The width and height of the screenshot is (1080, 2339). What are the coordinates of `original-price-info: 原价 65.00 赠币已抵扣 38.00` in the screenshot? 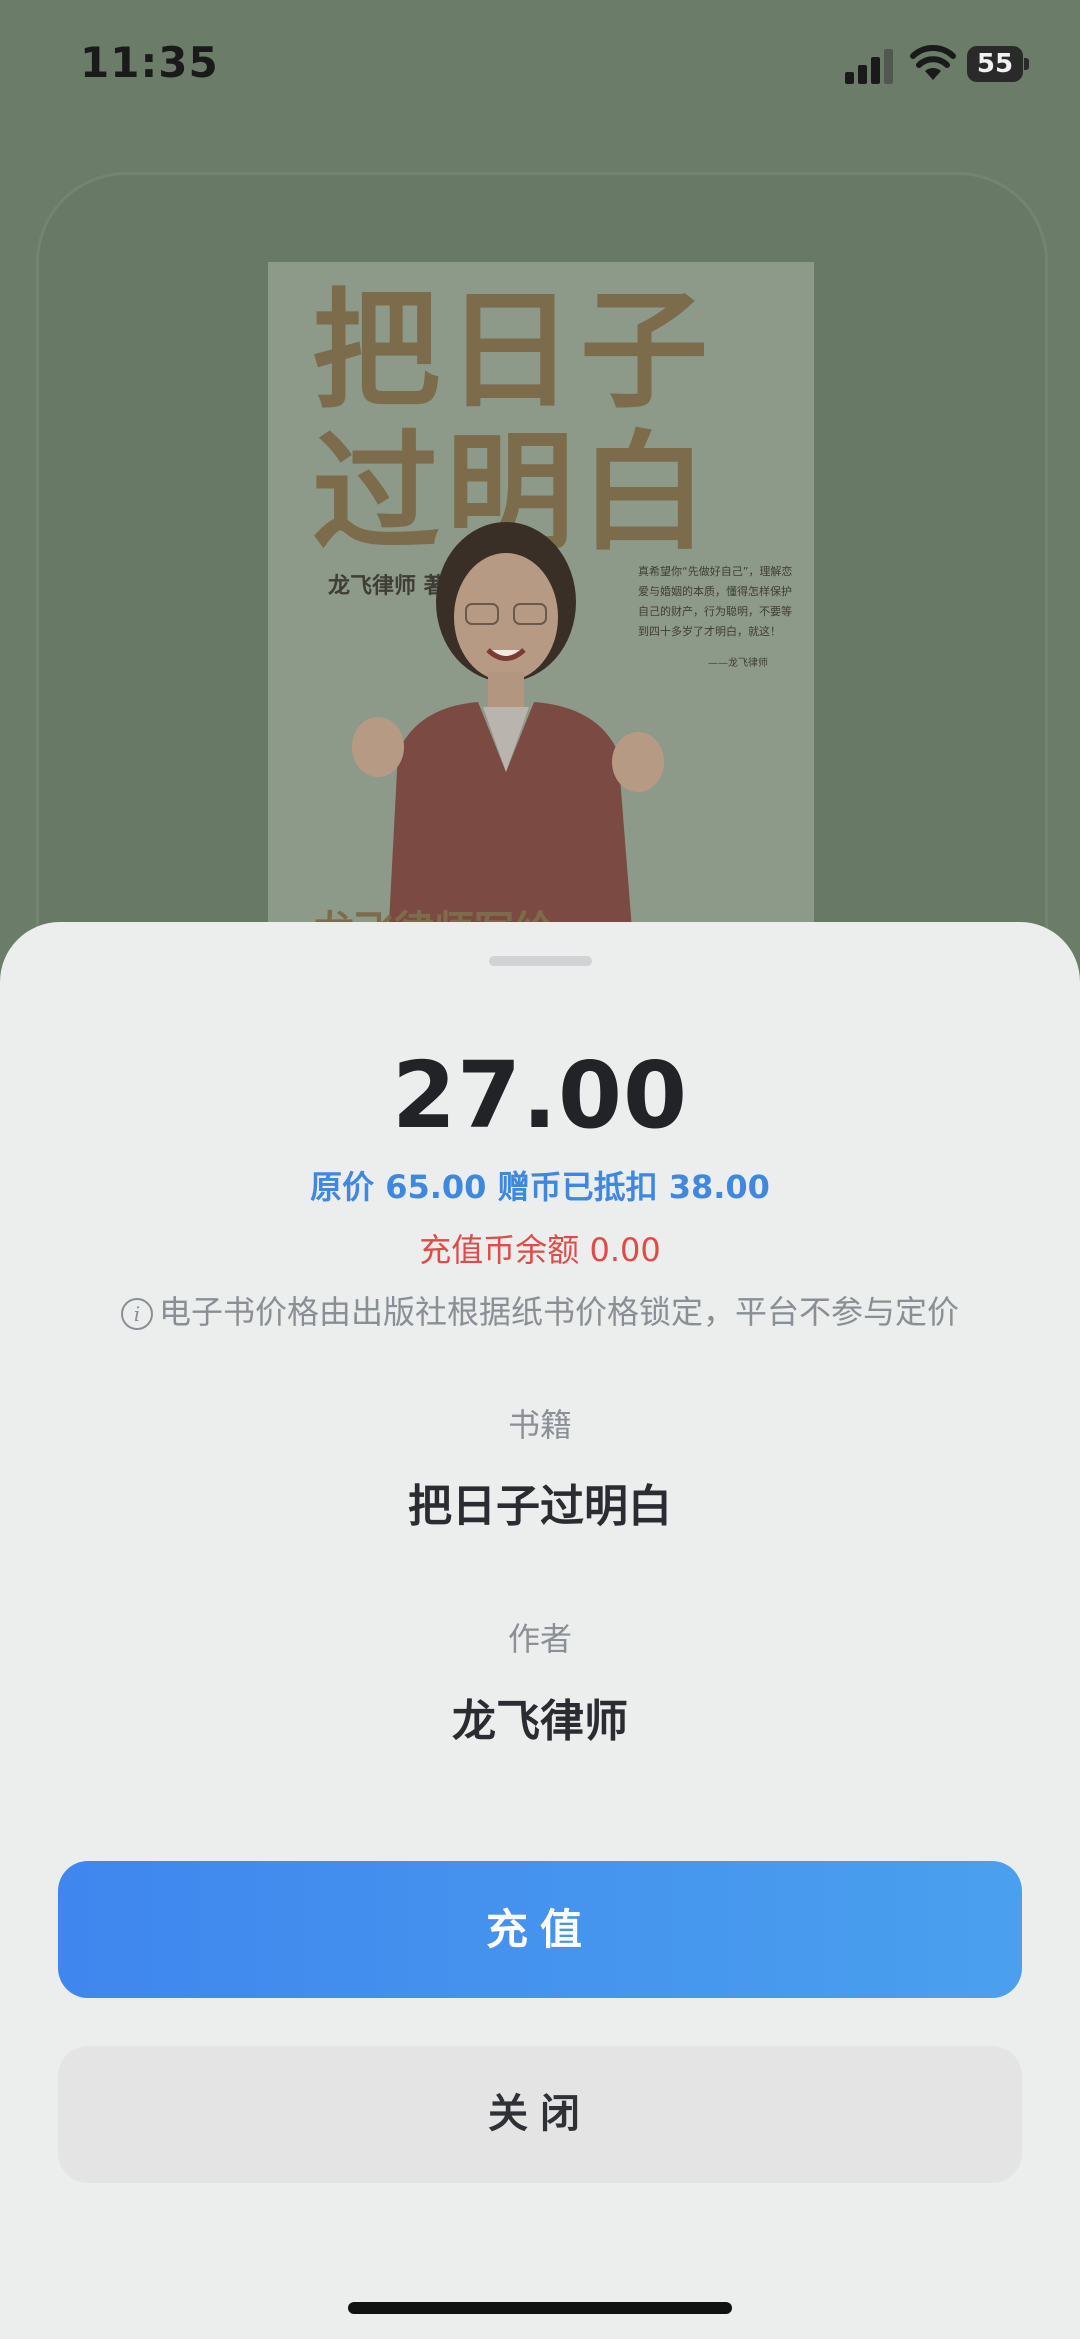 It's located at (540, 1187).